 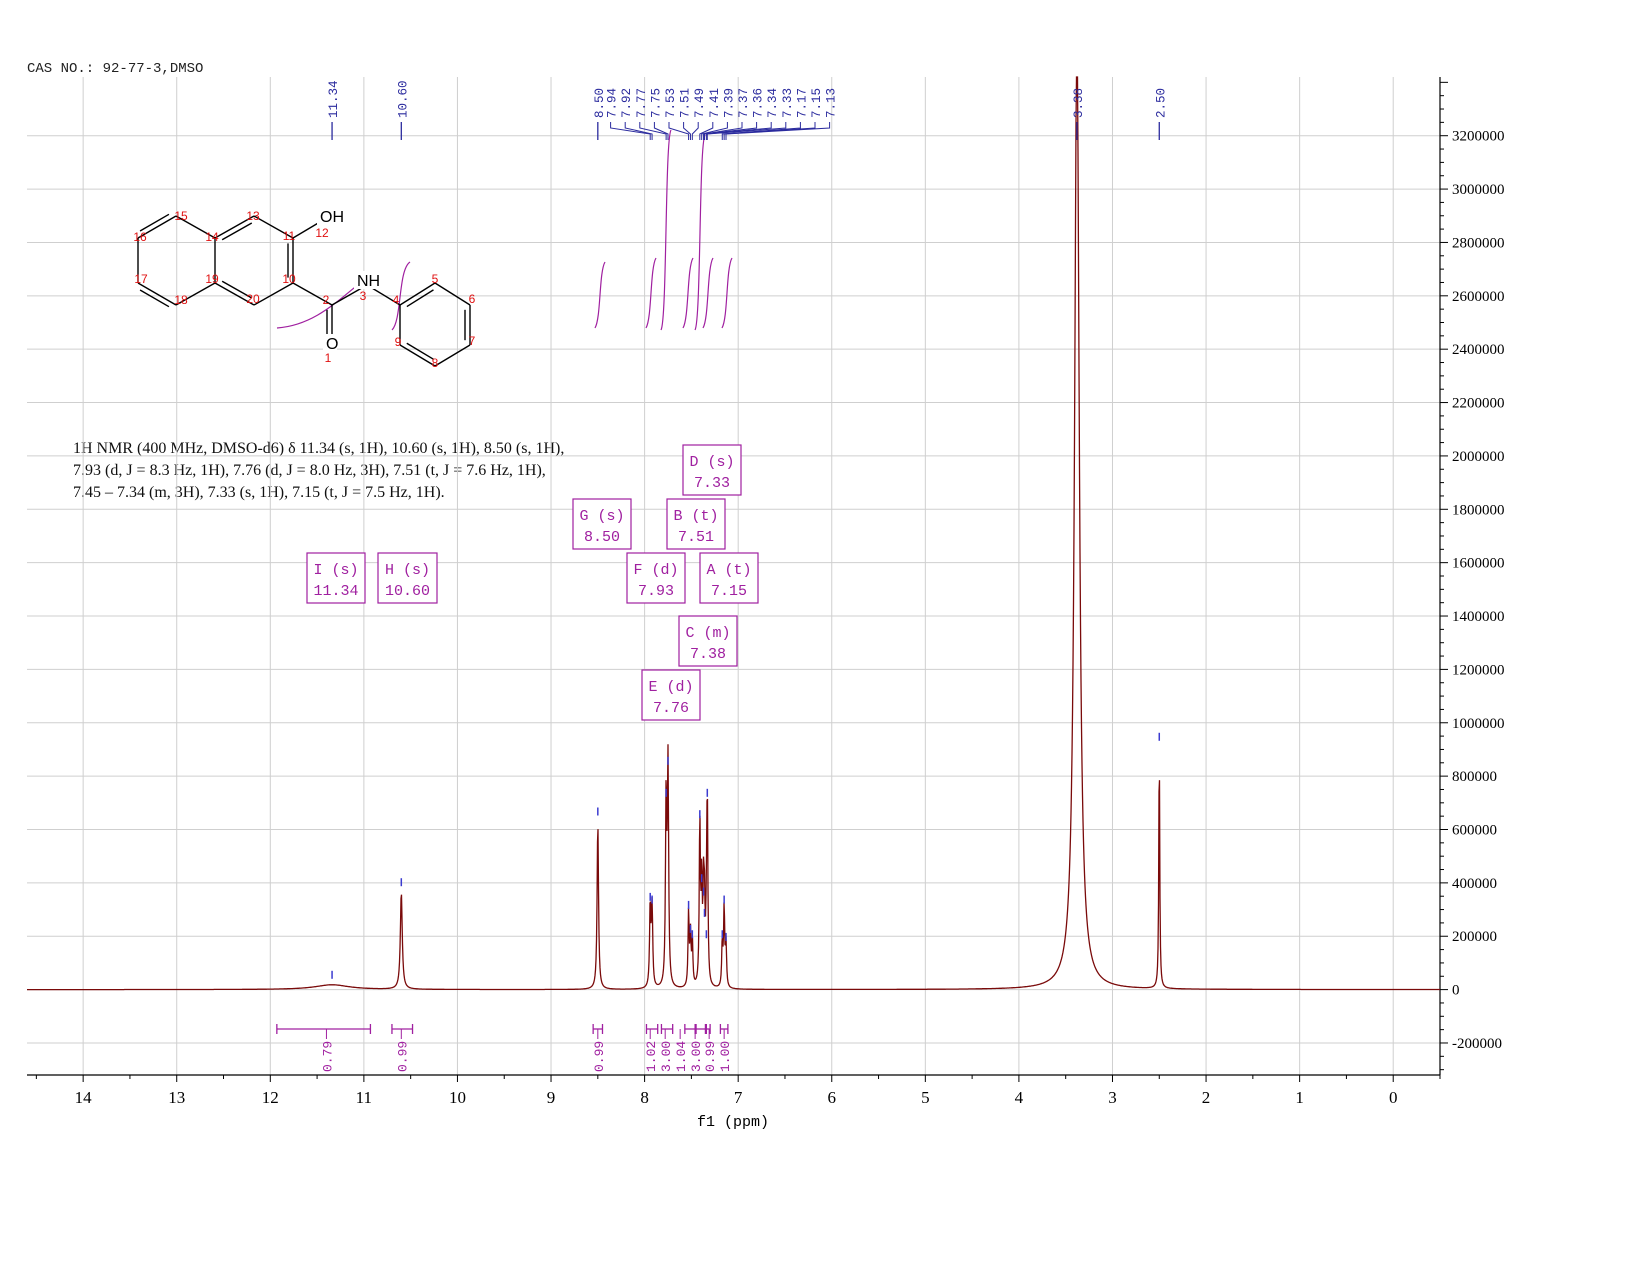 I want to click on multiplet-box: F (d) 7.93, so click(x=656, y=578).